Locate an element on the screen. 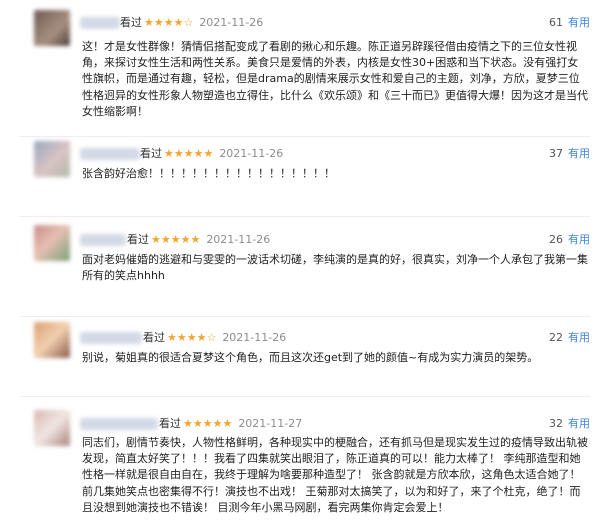 The image size is (600, 524). useful-vote: 22 有用 is located at coordinates (569, 338).